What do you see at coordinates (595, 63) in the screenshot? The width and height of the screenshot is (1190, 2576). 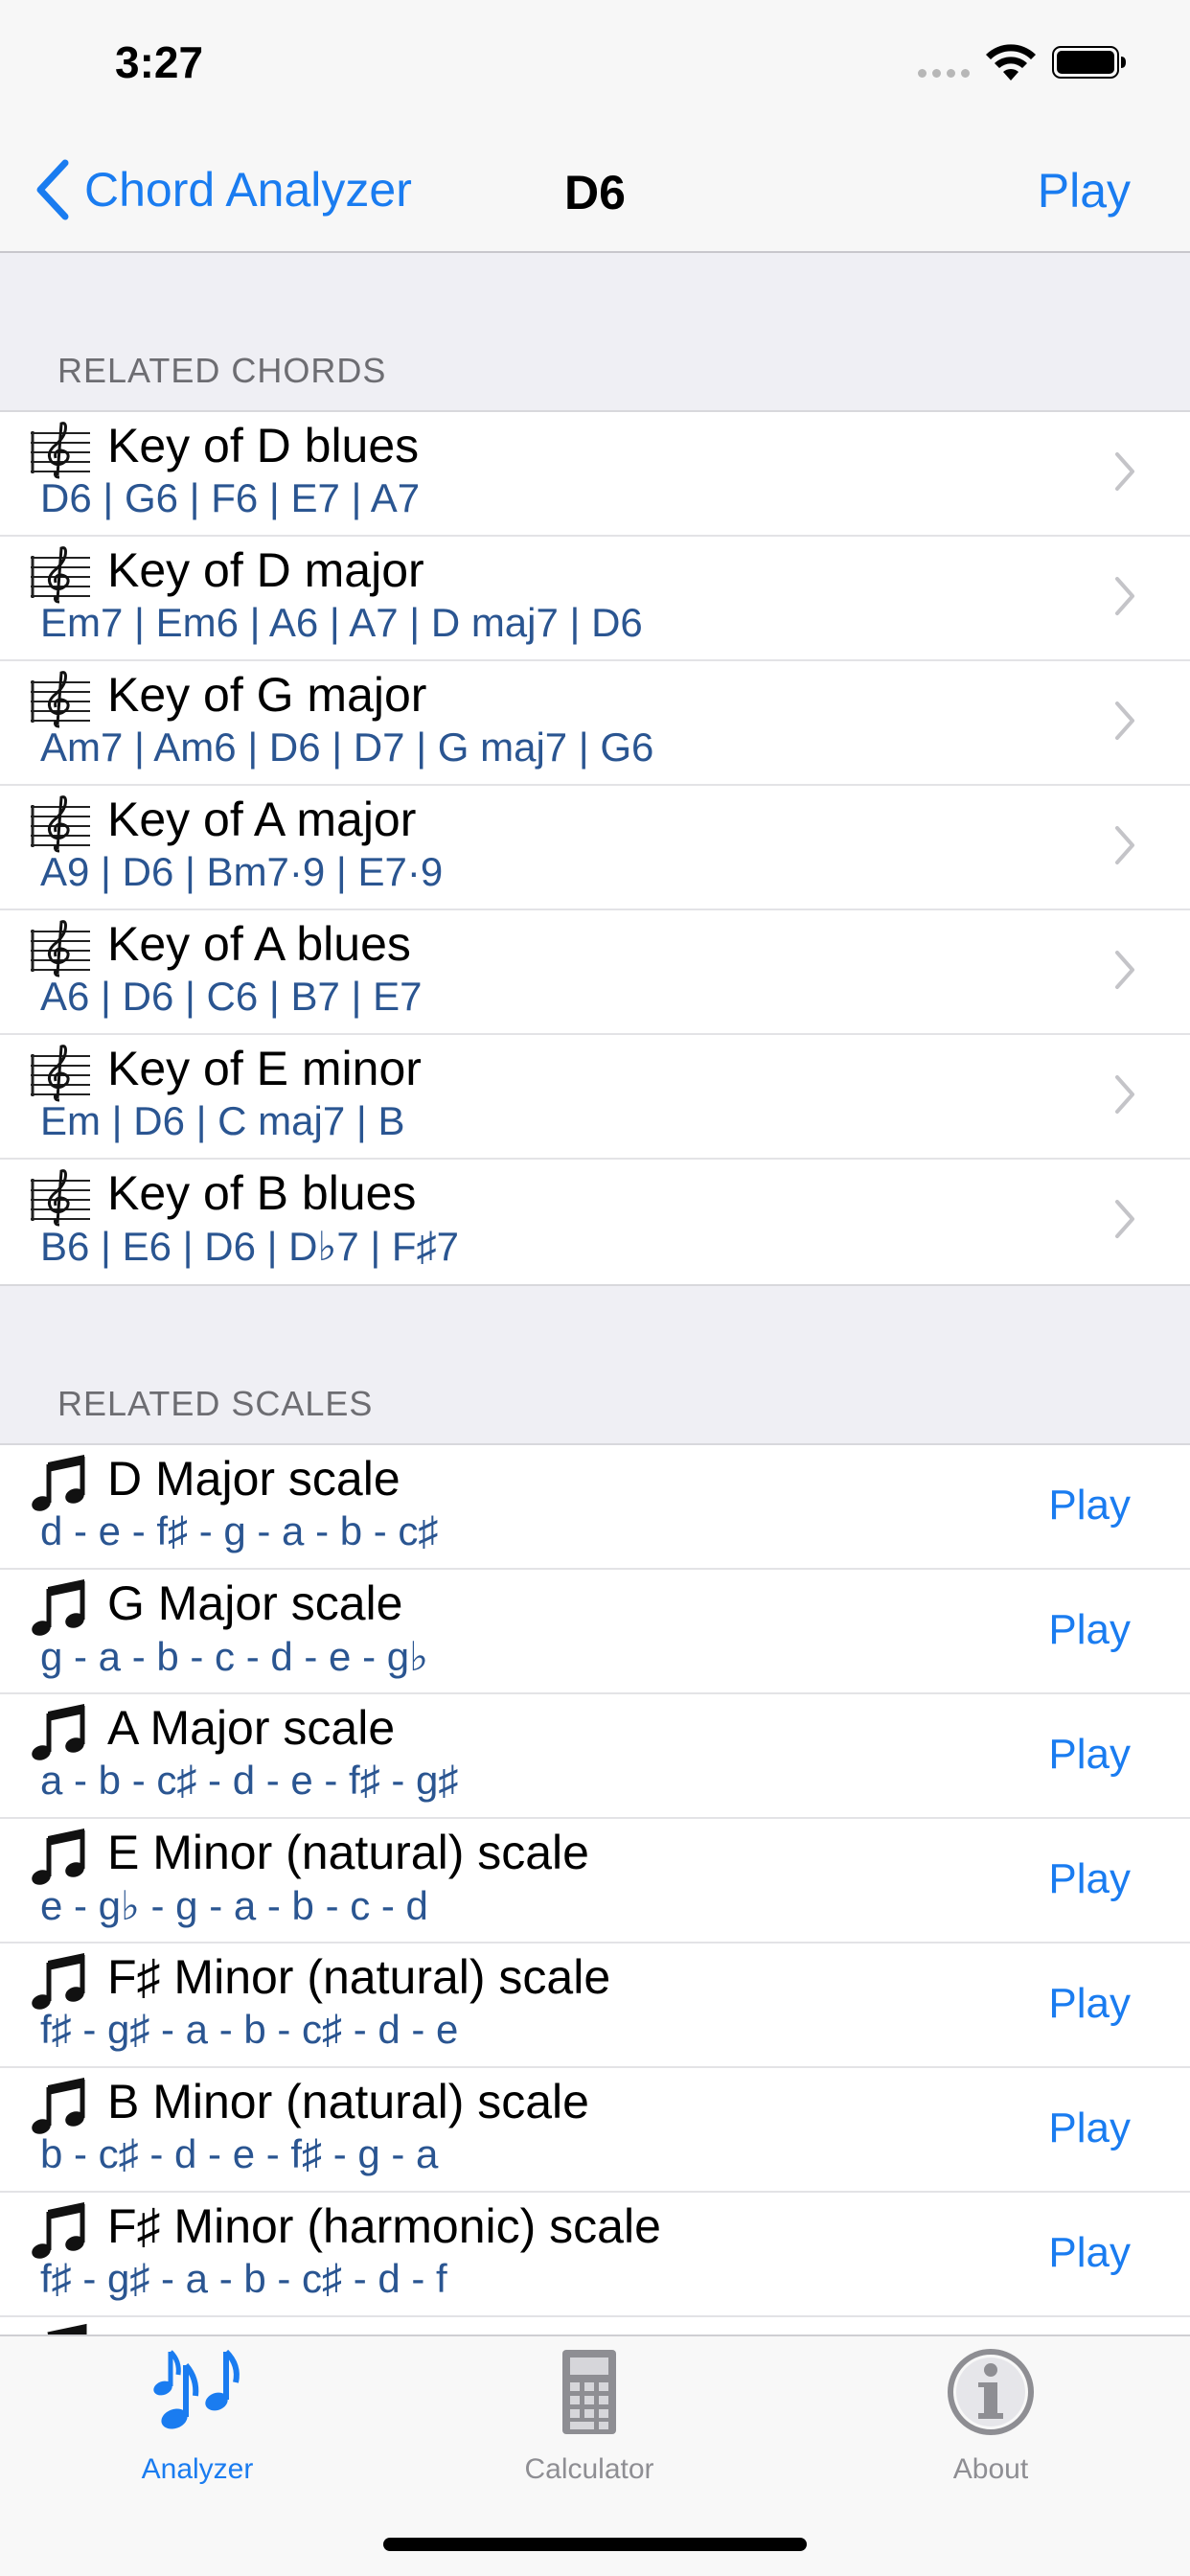 I see `status-bar: 3:27` at bounding box center [595, 63].